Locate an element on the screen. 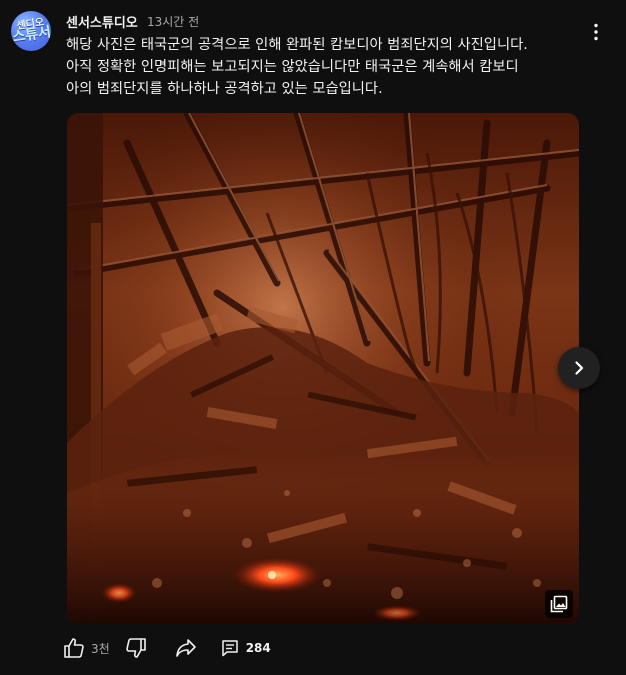 This screenshot has height=675, width=626. share-icon is located at coordinates (185, 648).